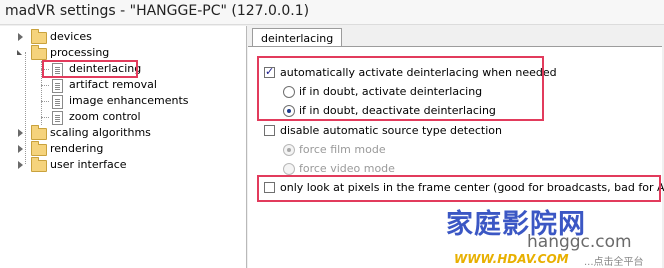 Image resolution: width=664 pixels, height=268 pixels. I want to click on tree-item-label: devices, so click(71, 36).